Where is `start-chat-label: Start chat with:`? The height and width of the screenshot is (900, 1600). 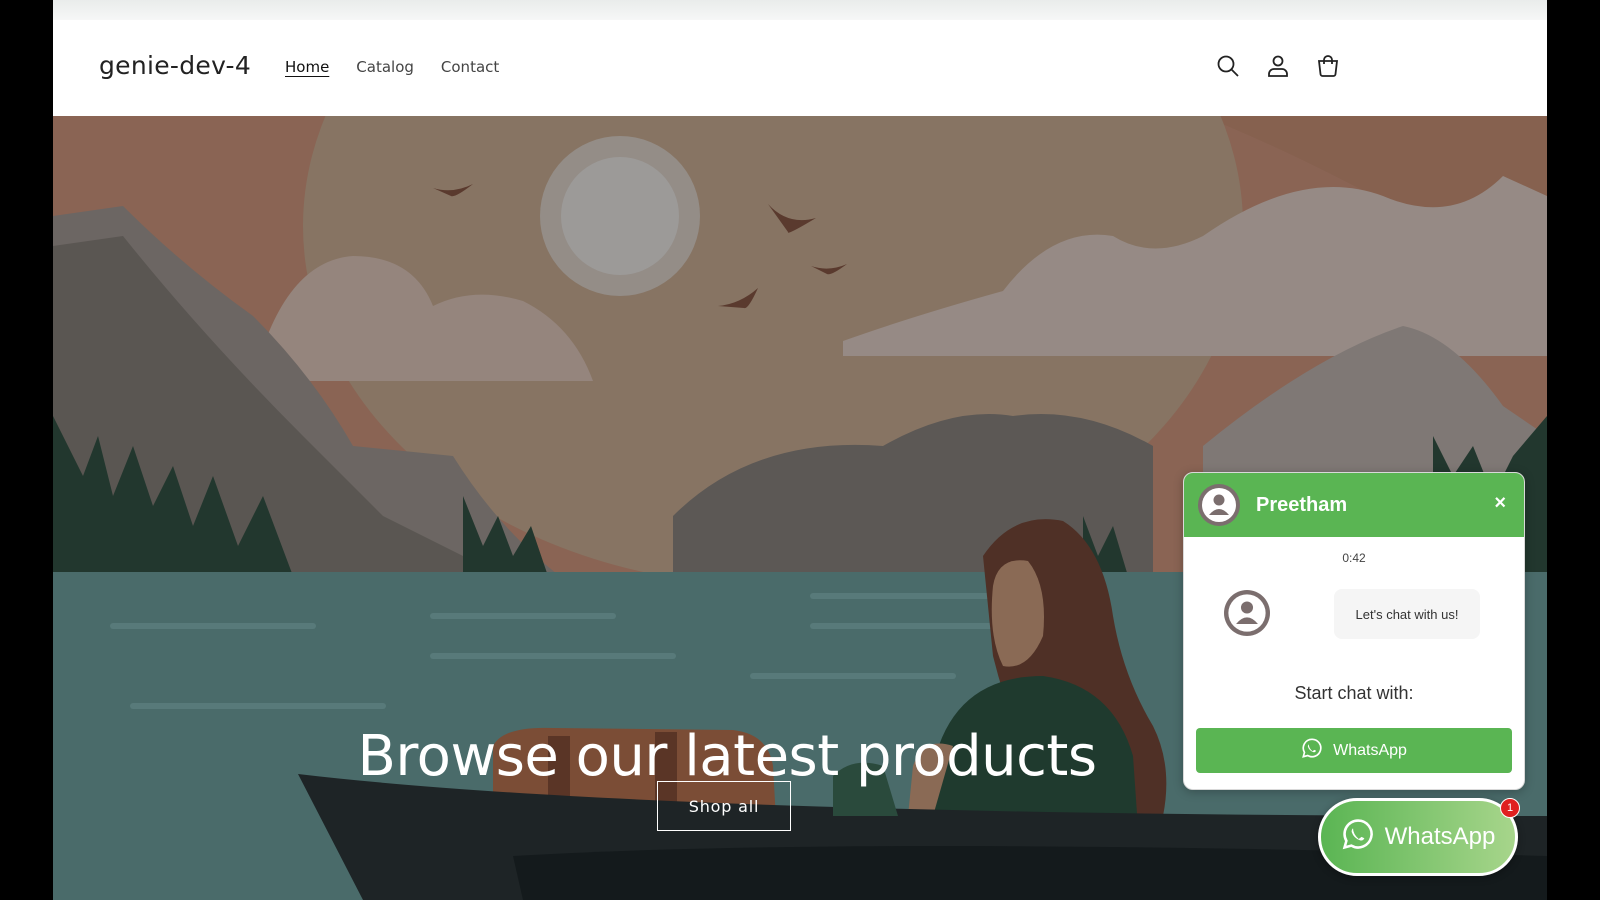 start-chat-label: Start chat with: is located at coordinates (1354, 693).